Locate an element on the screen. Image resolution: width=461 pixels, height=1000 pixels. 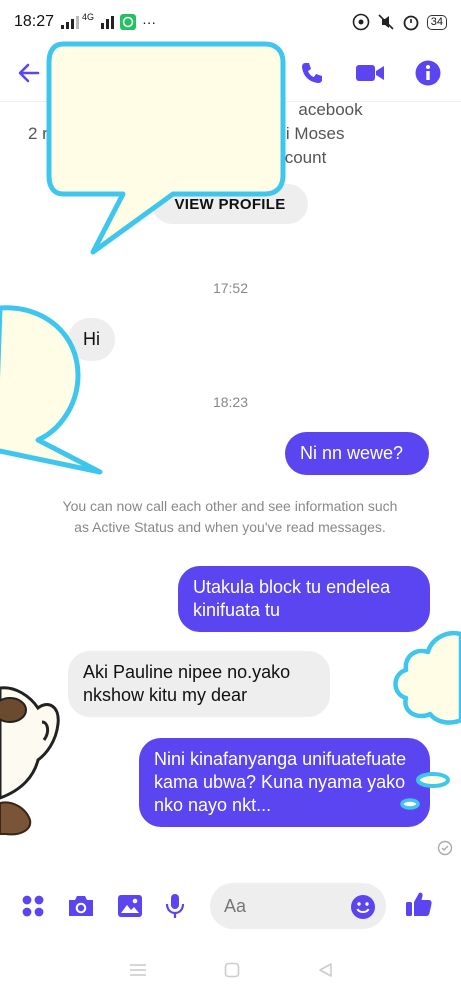
message-input-wrapper is located at coordinates (297, 906).